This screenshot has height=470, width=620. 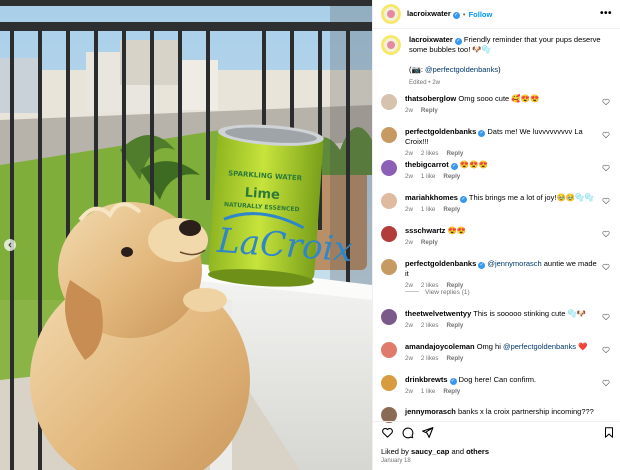 I want to click on comment-text: Omg sooo cute 🥰😍😍, so click(x=499, y=98).